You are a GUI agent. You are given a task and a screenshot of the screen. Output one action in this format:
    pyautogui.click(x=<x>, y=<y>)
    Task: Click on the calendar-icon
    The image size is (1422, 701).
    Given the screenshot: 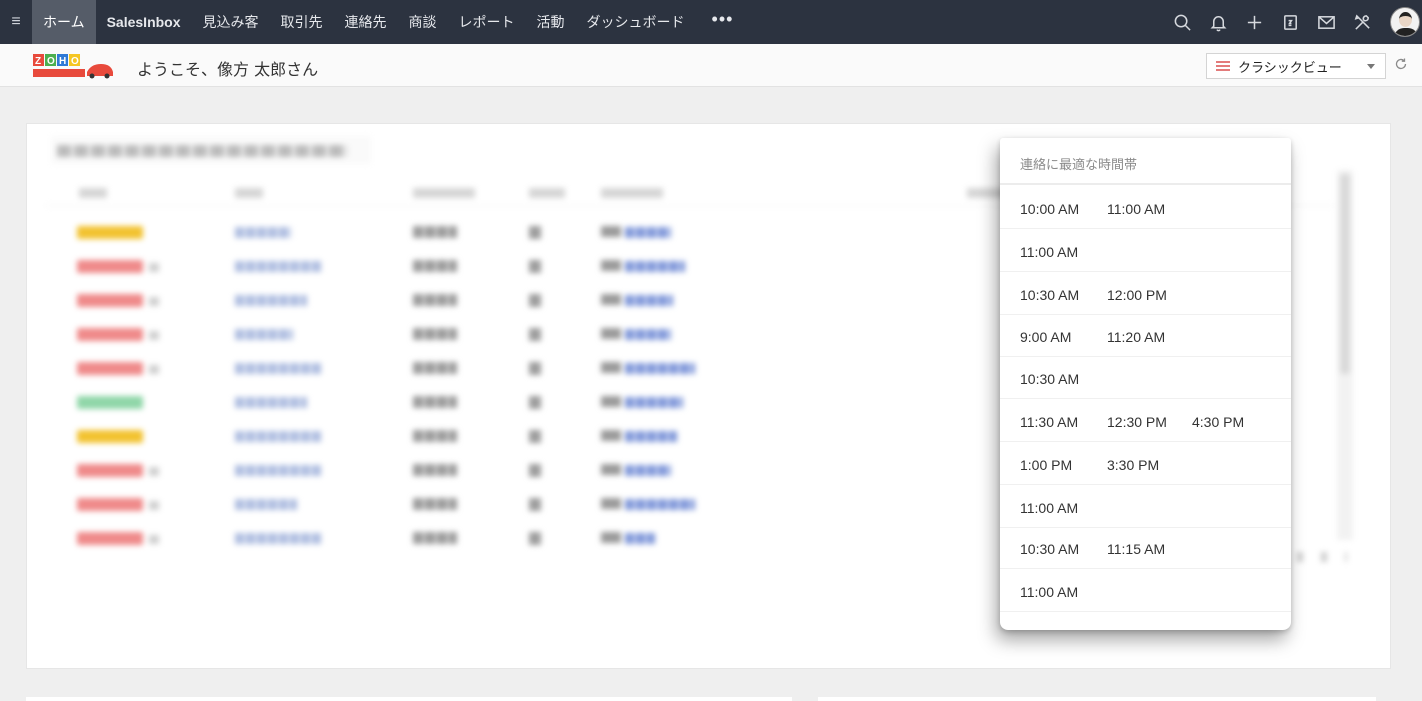 What is the action you would take?
    pyautogui.click(x=1290, y=22)
    